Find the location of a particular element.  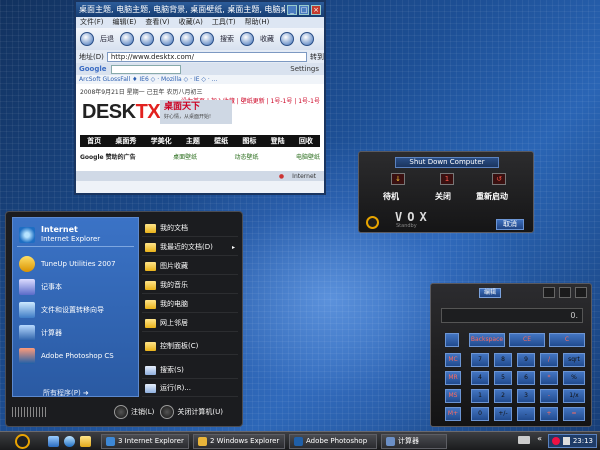

calc-key-ms: MS is located at coordinates (453, 396).